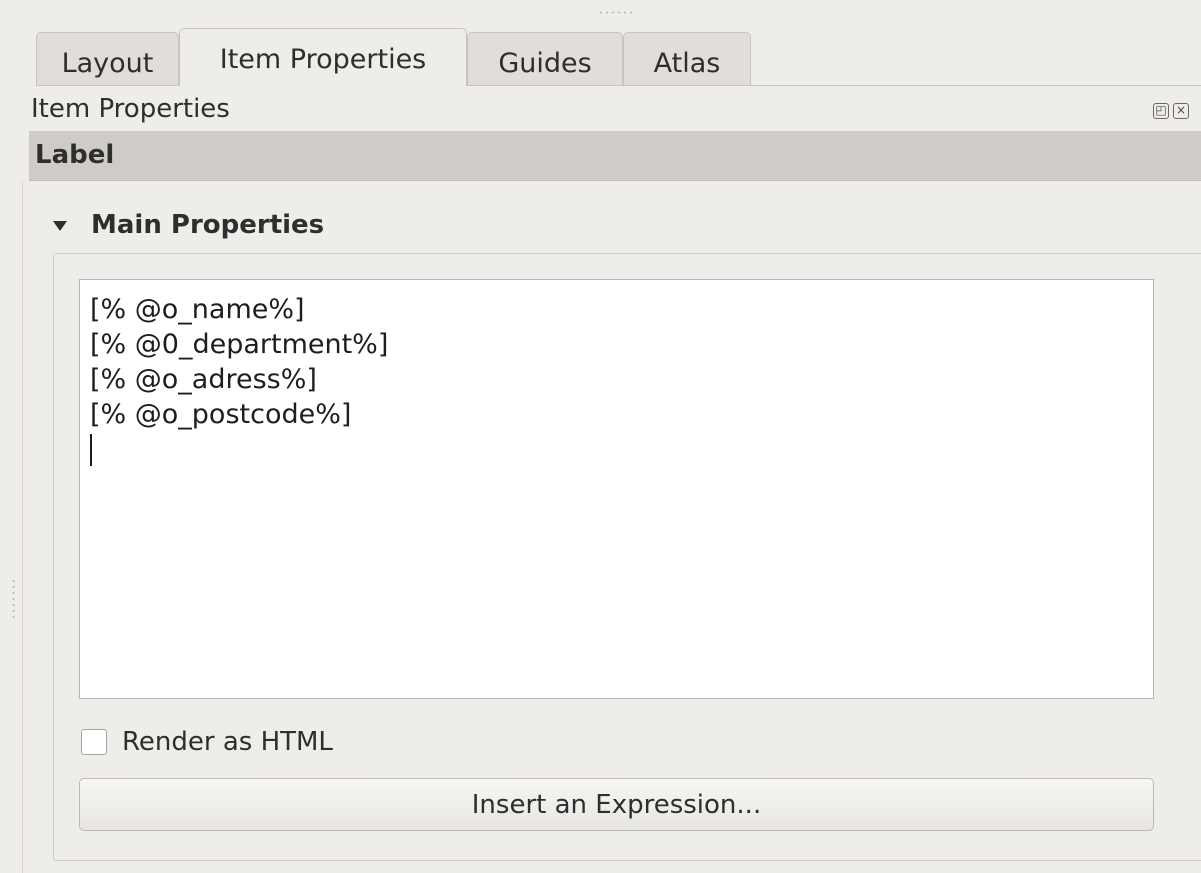  Describe the element at coordinates (615, 109) in the screenshot. I see `panel-header: Item Properties ◰ ×` at that location.